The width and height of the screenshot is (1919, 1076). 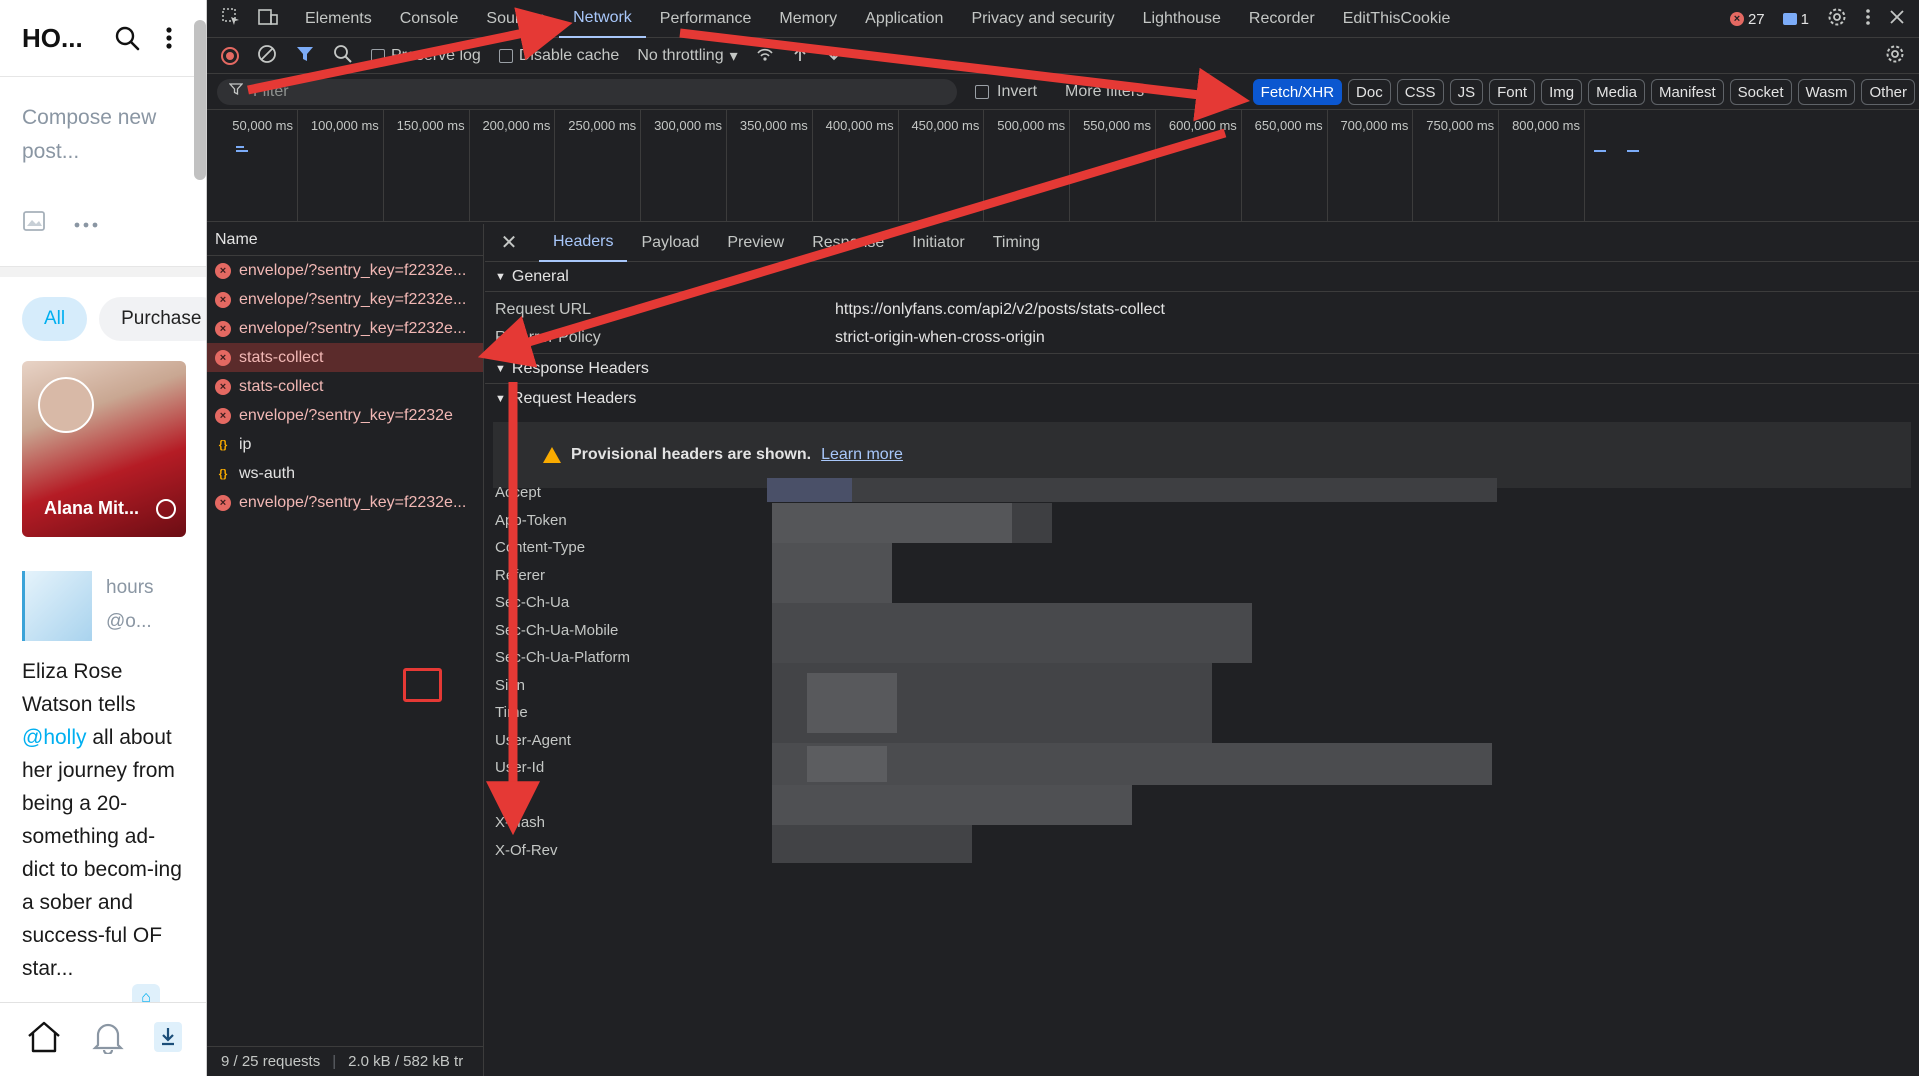 What do you see at coordinates (688, 125) in the screenshot?
I see `timeline-tick-label: 300,000 ms` at bounding box center [688, 125].